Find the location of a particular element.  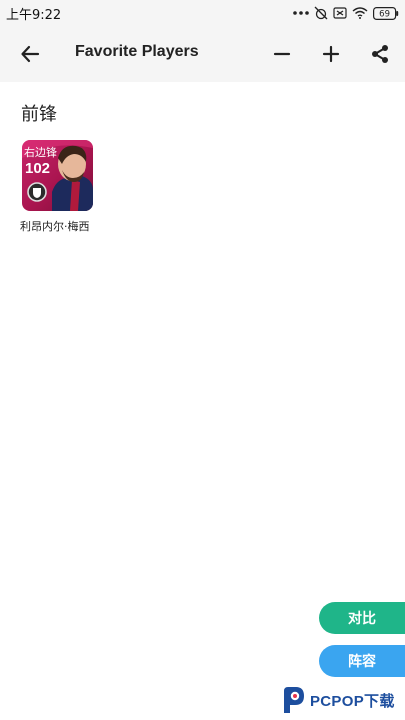

watermark-text: PCPOP下载 is located at coordinates (352, 701).